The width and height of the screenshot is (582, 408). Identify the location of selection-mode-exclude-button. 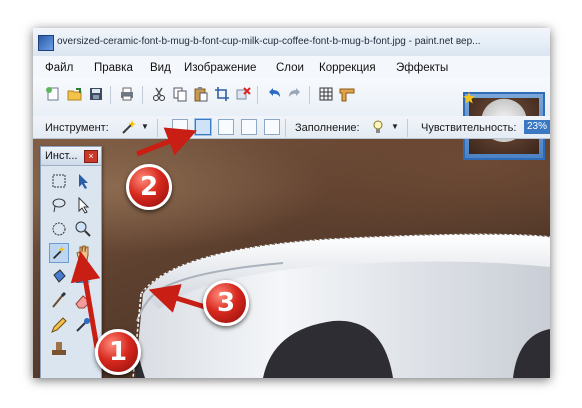
(226, 127).